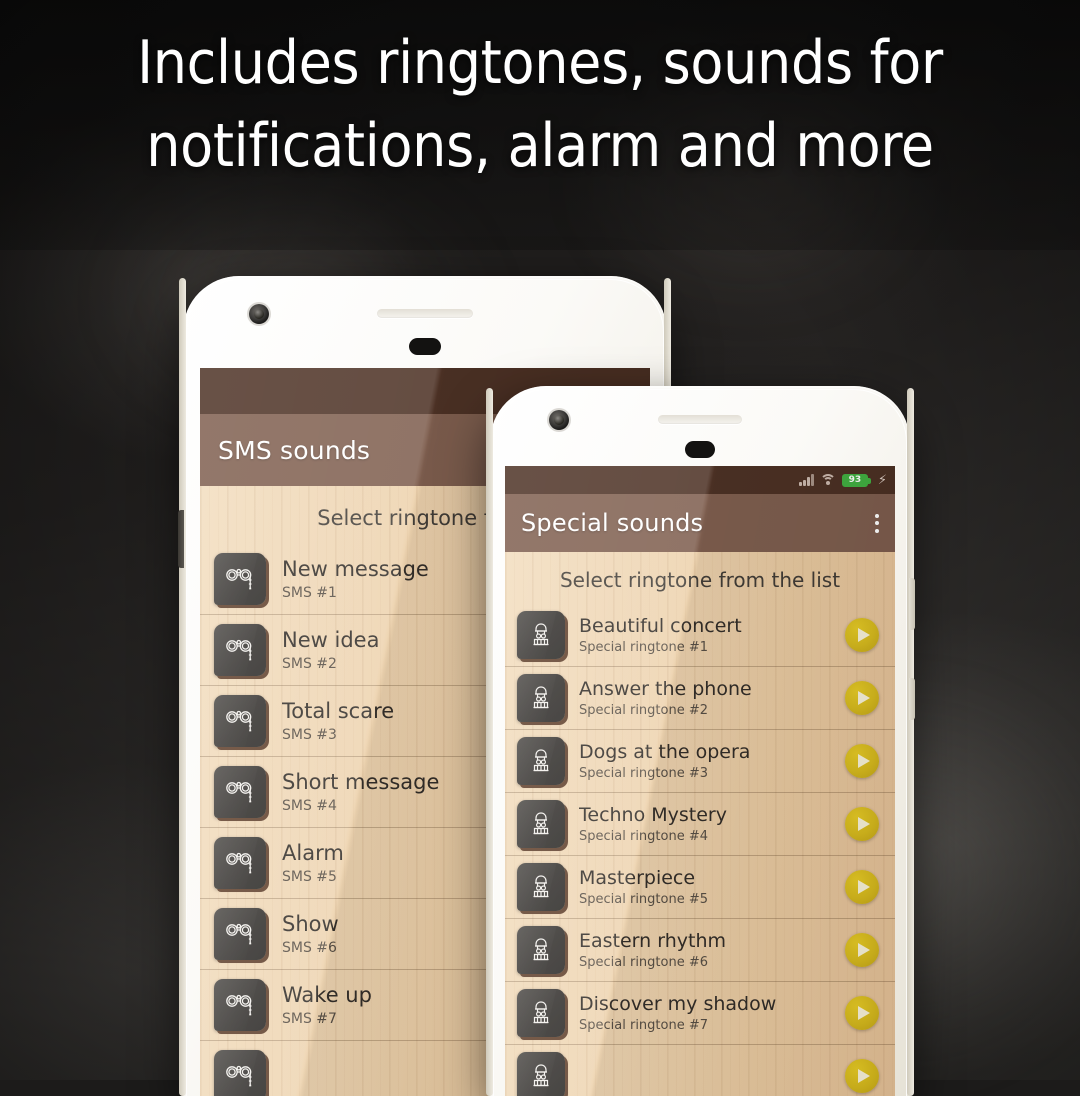  What do you see at coordinates (912, 699) in the screenshot?
I see `phone-right-power-button` at bounding box center [912, 699].